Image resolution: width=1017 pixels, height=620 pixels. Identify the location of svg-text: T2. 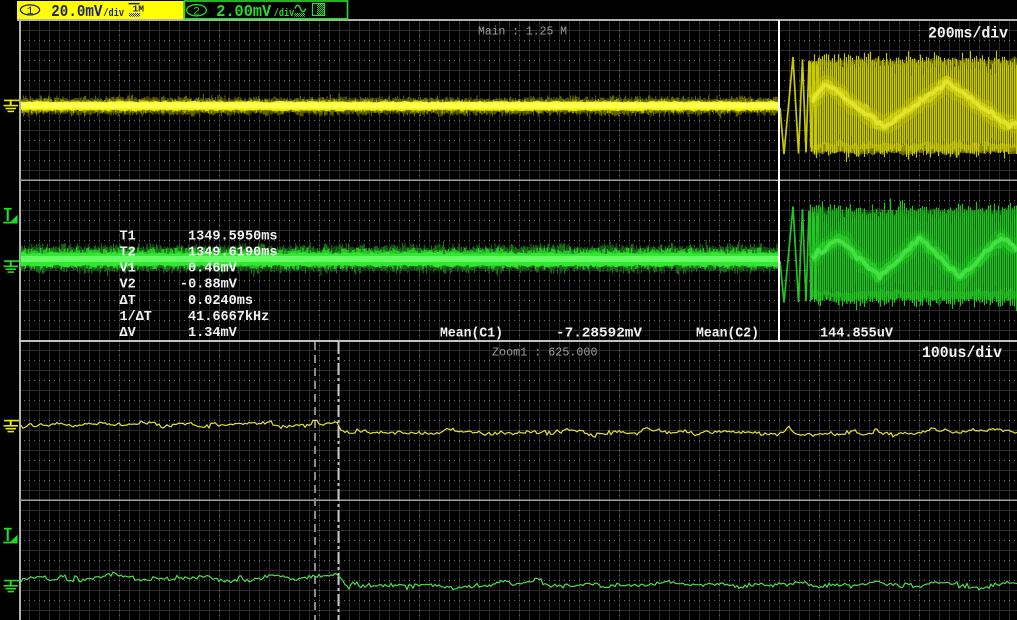
(128, 252).